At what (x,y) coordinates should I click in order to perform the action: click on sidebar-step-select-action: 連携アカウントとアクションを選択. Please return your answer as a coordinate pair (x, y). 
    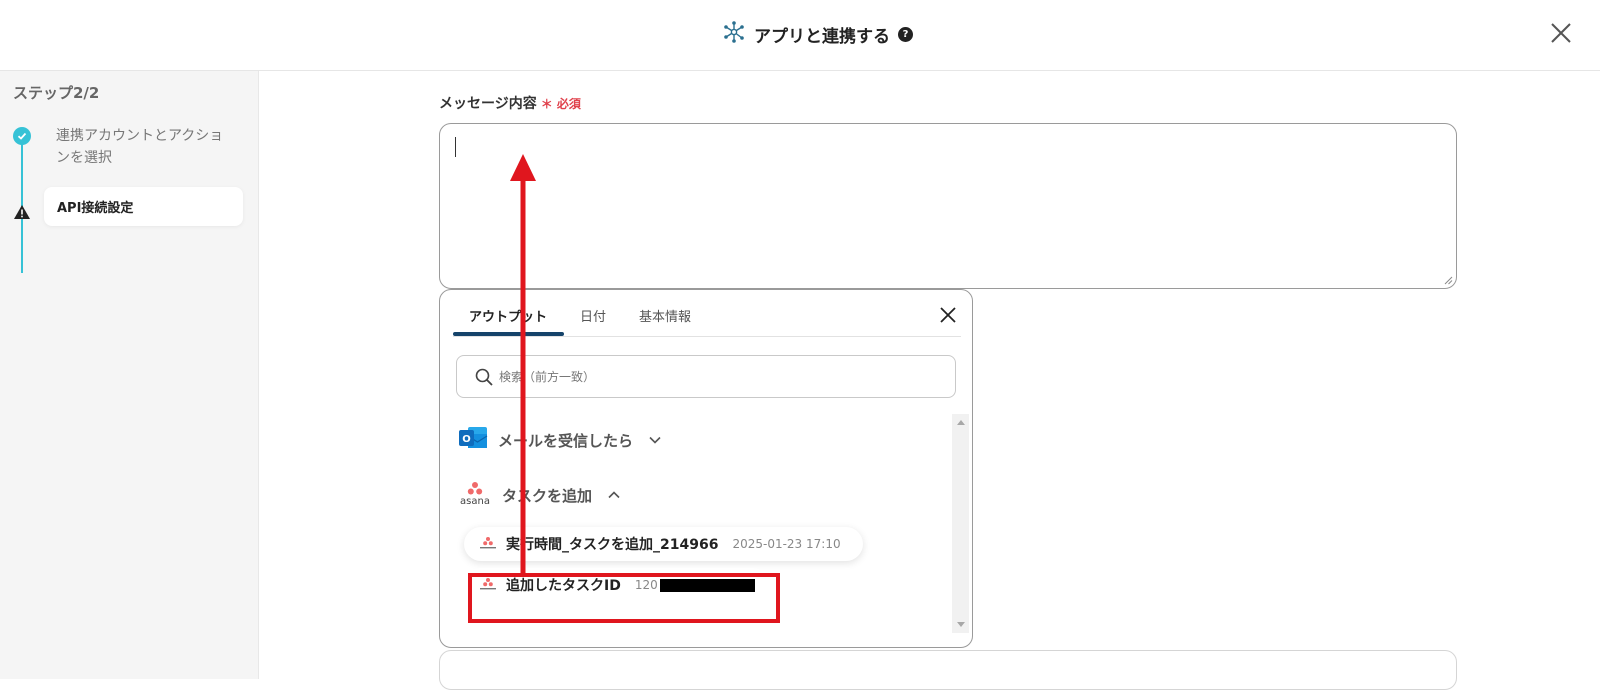
    Looking at the image, I should click on (146, 147).